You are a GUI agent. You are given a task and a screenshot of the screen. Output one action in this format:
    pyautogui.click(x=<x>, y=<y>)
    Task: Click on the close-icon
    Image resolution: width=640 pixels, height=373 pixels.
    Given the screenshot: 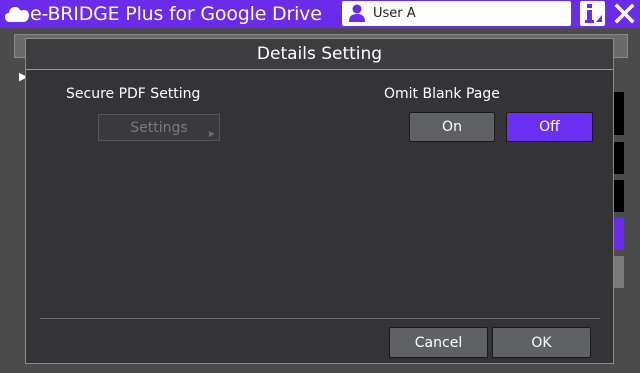 What is the action you would take?
    pyautogui.click(x=624, y=13)
    